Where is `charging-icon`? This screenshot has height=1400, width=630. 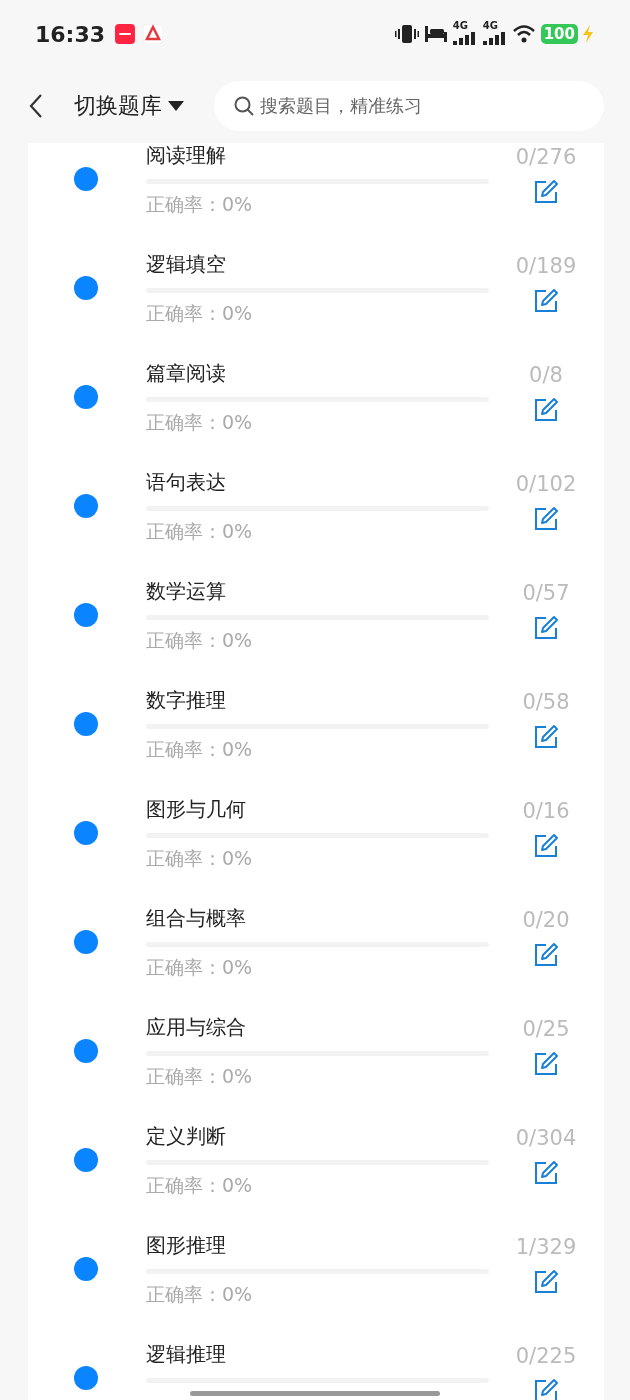 charging-icon is located at coordinates (588, 34).